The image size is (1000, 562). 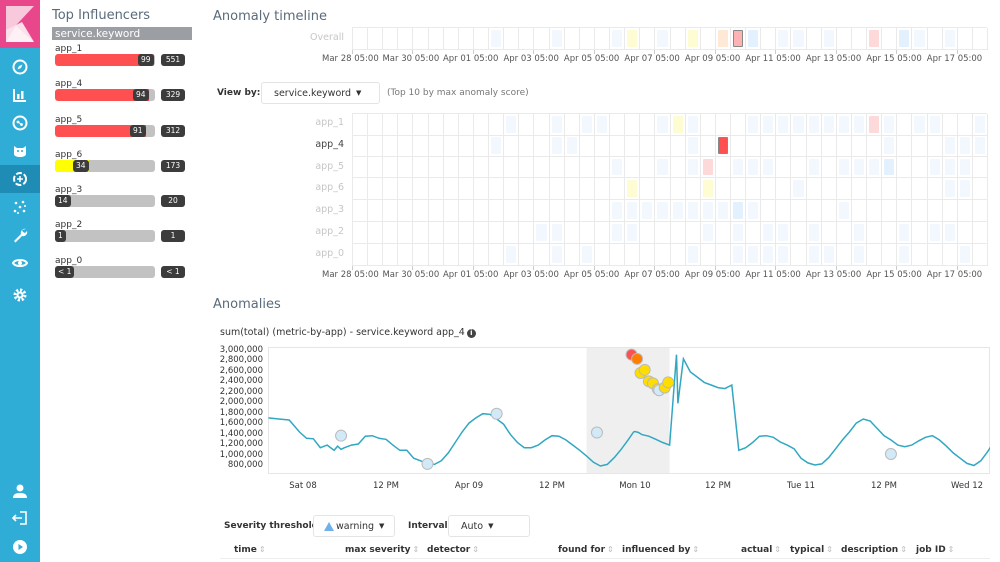 I want to click on influencer-name: app_0, so click(x=68, y=261).